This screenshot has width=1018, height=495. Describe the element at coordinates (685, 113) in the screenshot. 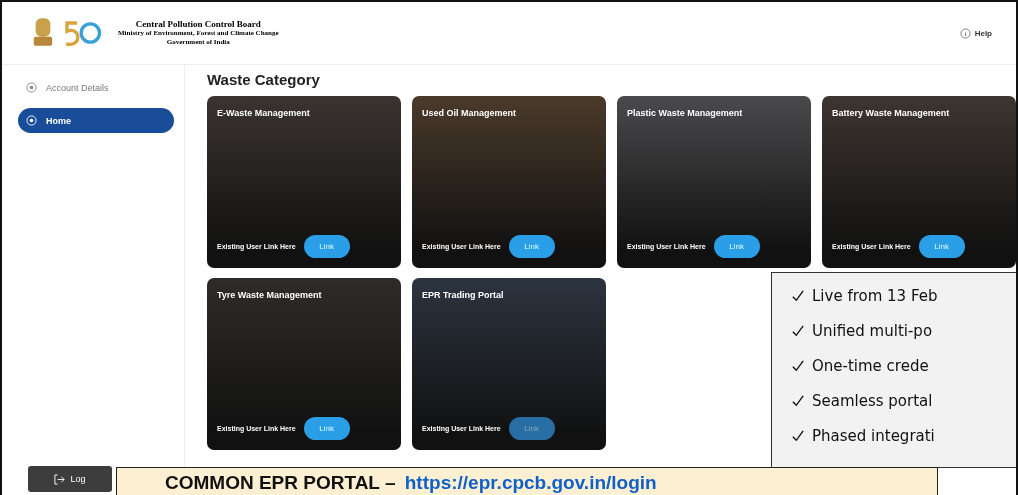

I see `card-title: Plastic Waste Management` at that location.